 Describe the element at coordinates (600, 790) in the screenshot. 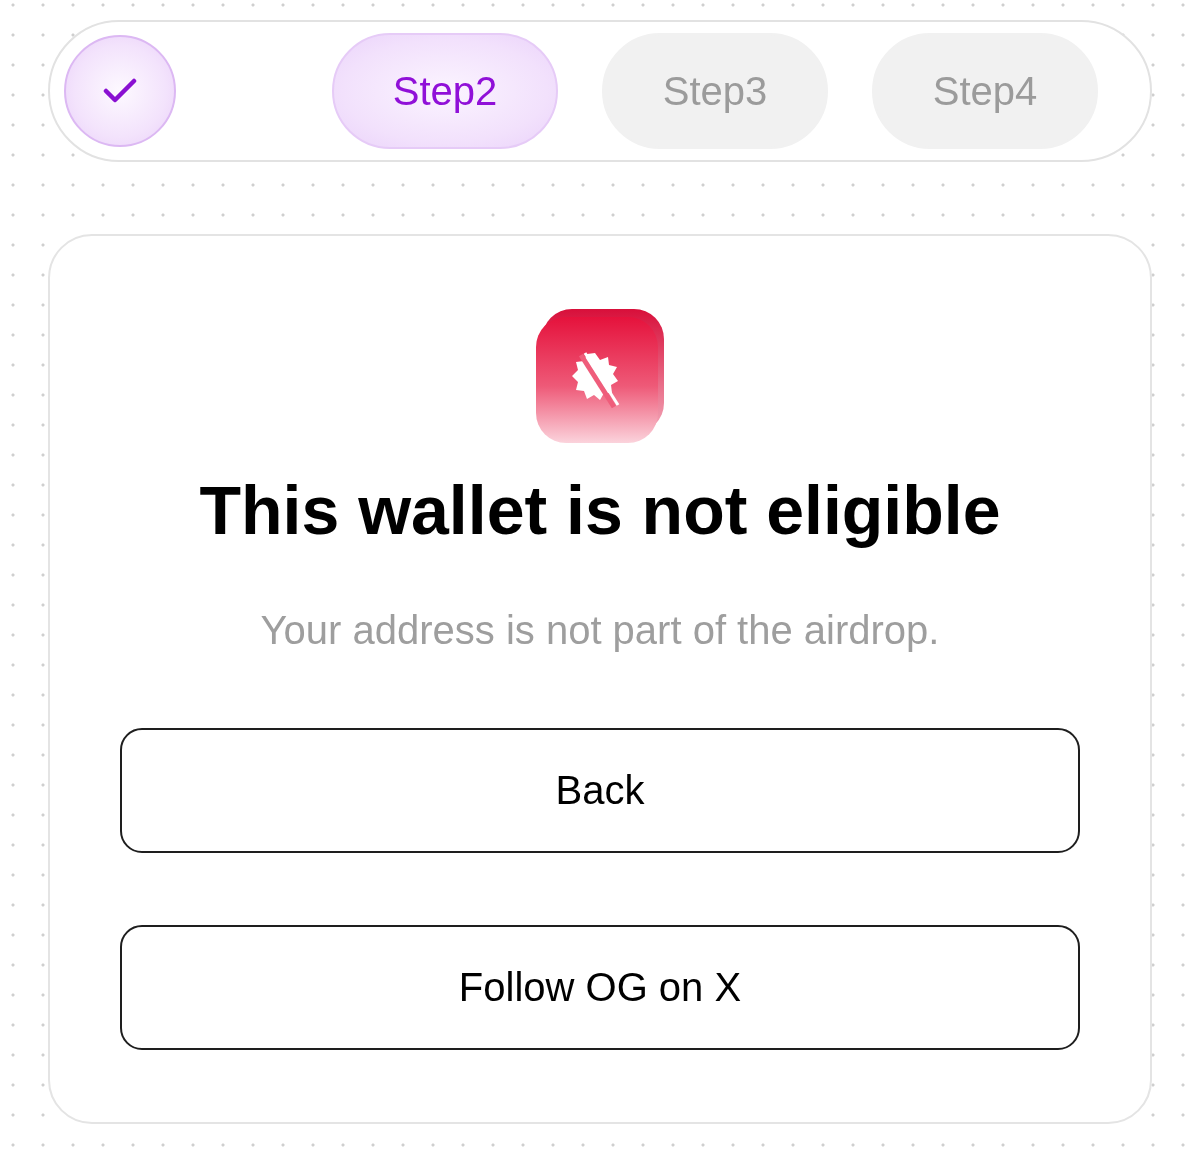

I see `action-button: Back` at that location.